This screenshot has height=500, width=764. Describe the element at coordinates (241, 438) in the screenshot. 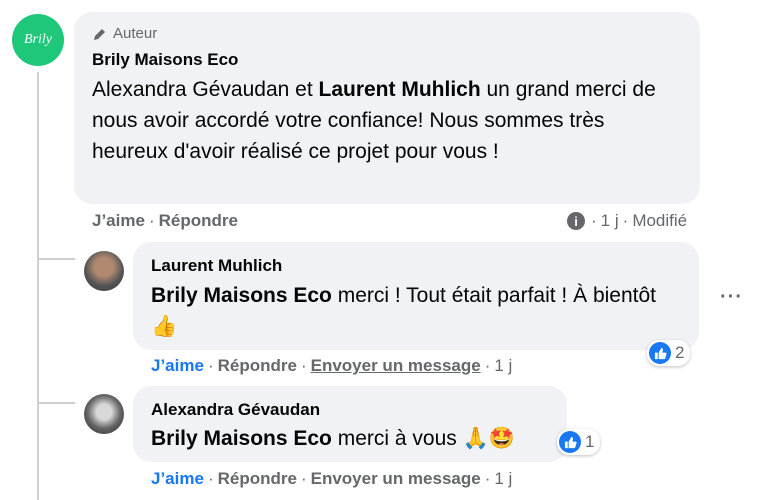

I see `reply-mention-2: Brily Maisons Eco` at that location.